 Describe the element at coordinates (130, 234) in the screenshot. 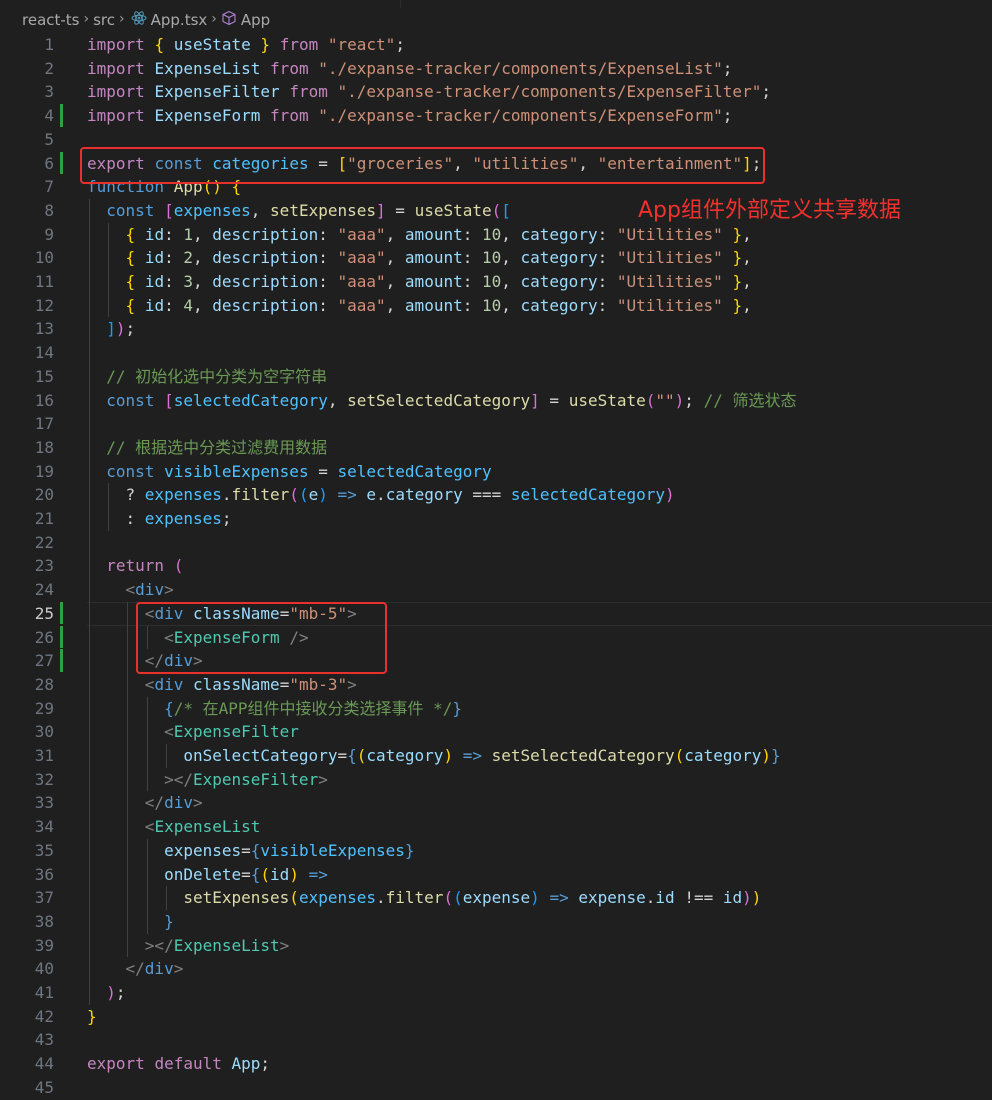

I see `code-token: {` at that location.